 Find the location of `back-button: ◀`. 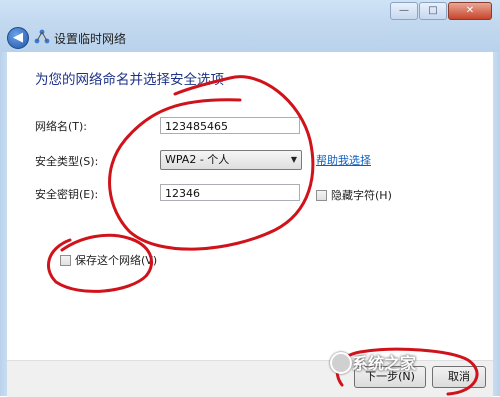

back-button: ◀ is located at coordinates (18, 38).